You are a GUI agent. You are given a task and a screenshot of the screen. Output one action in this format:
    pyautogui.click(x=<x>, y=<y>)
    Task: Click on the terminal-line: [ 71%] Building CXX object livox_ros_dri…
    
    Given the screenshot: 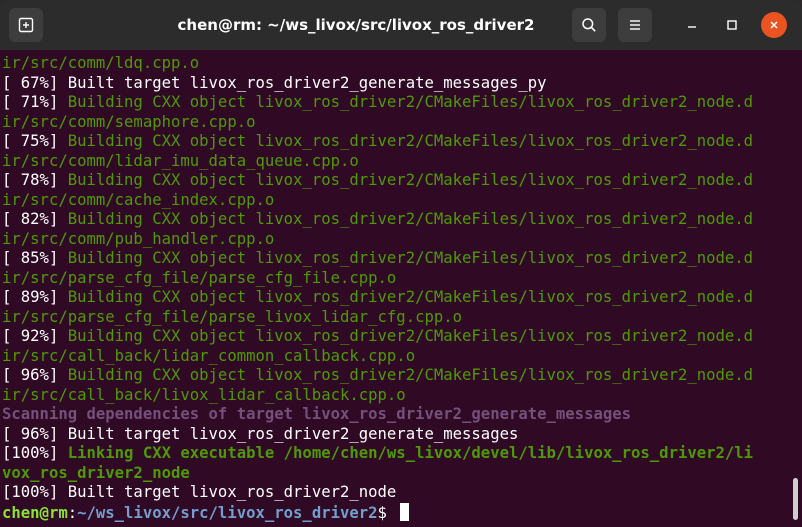 What is the action you would take?
    pyautogui.click(x=377, y=103)
    